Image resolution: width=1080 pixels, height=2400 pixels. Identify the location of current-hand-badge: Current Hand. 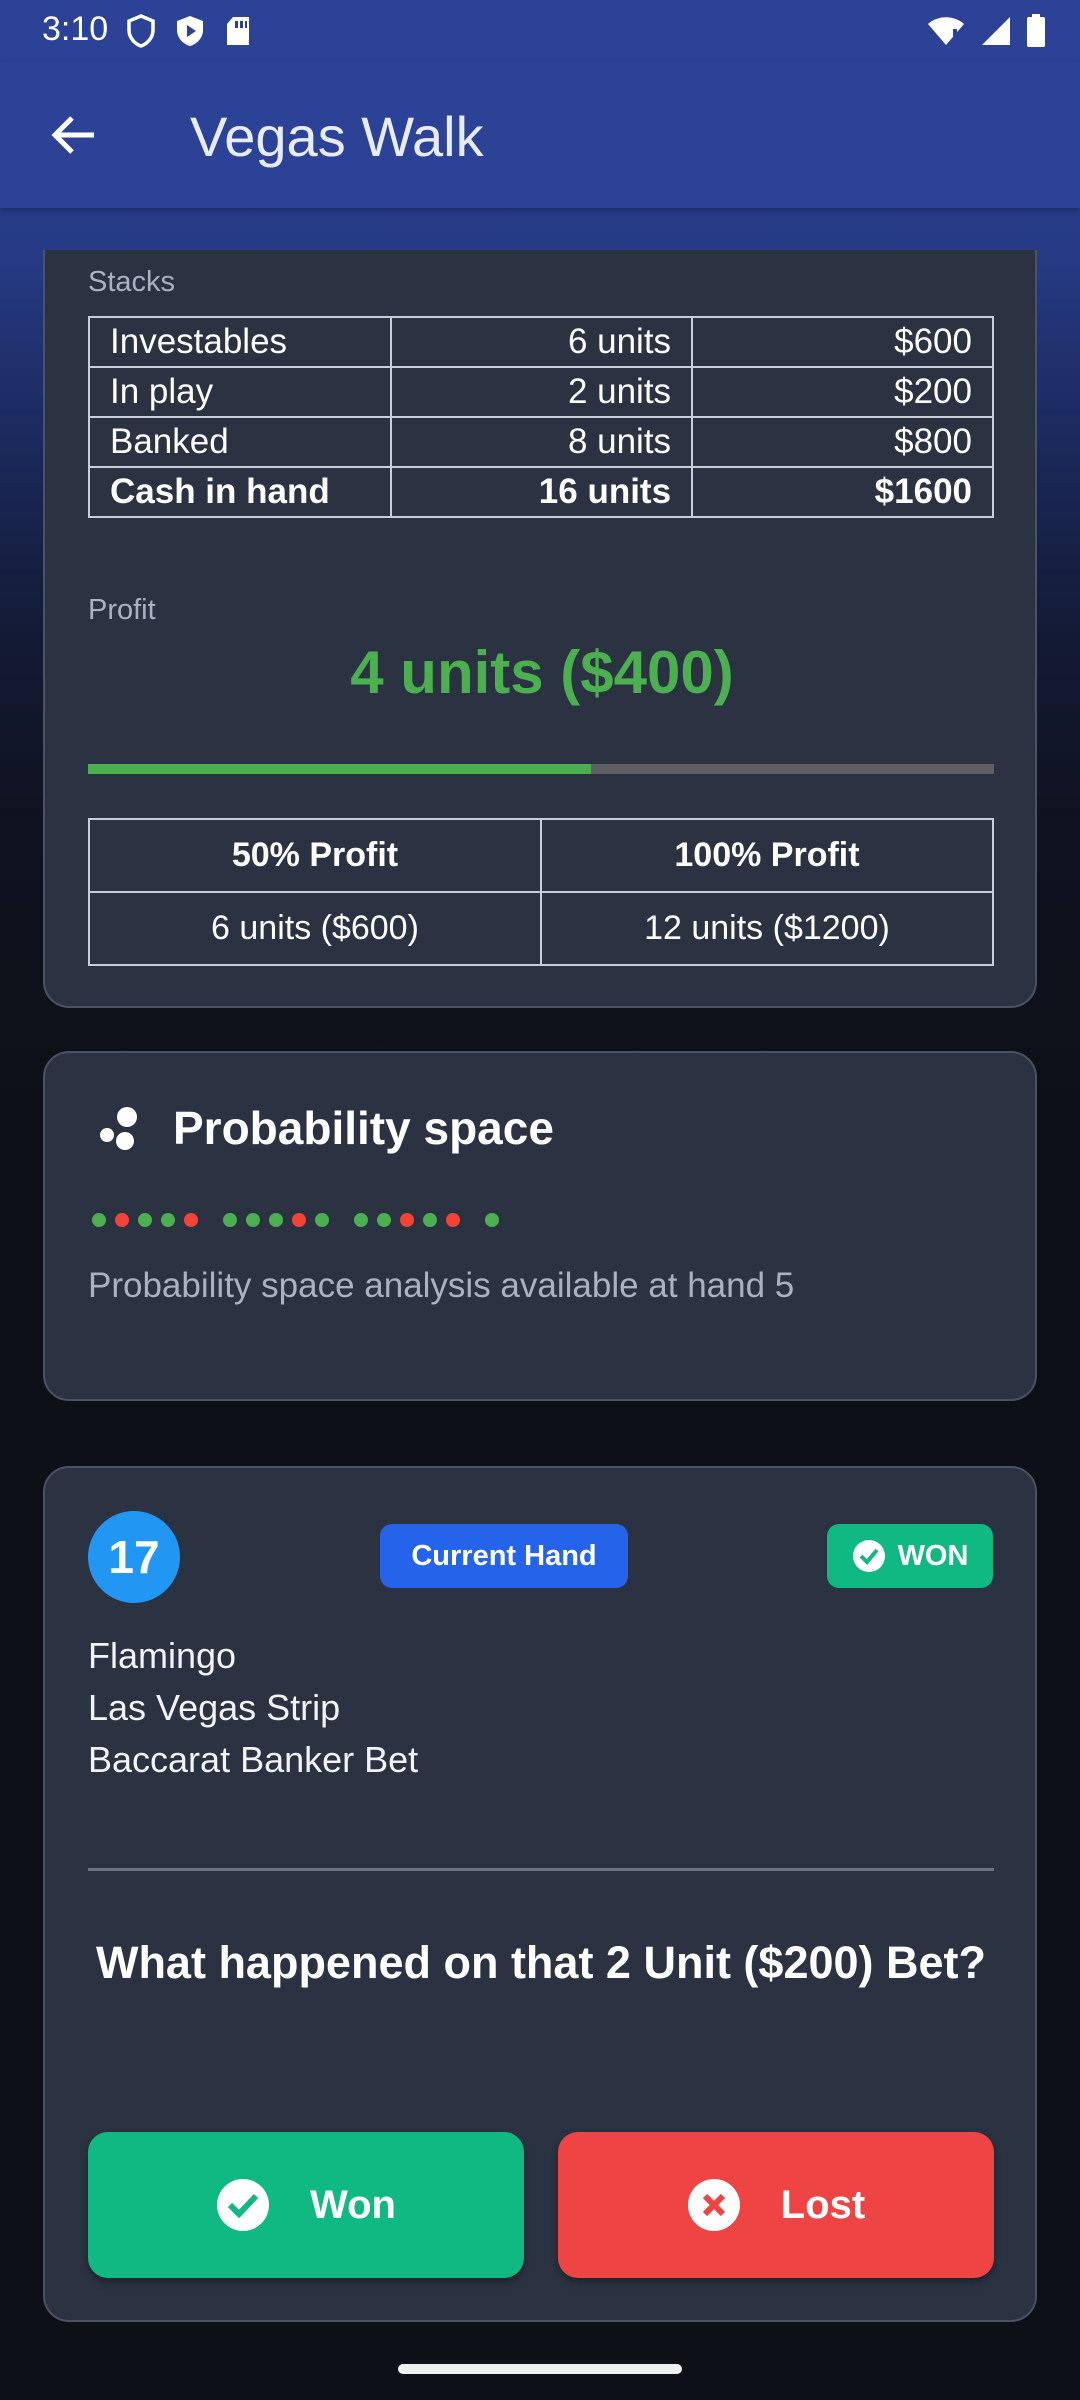
(504, 1556).